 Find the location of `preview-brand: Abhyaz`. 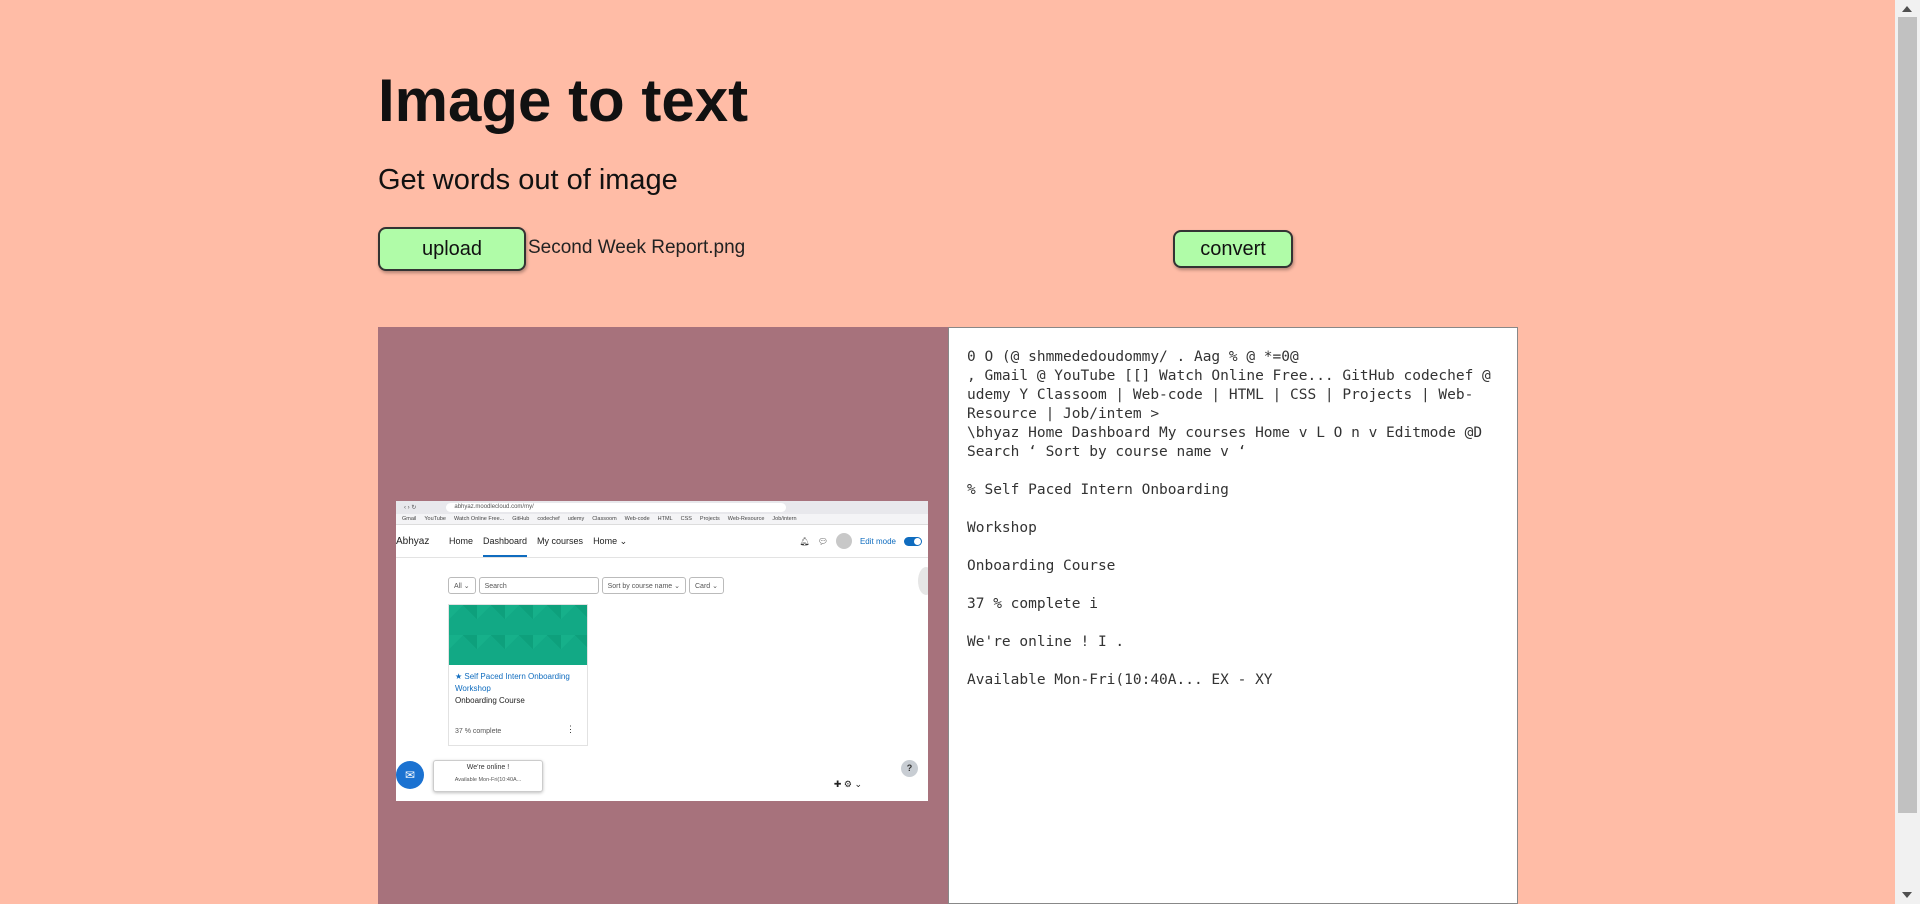

preview-brand: Abhyaz is located at coordinates (413, 541).